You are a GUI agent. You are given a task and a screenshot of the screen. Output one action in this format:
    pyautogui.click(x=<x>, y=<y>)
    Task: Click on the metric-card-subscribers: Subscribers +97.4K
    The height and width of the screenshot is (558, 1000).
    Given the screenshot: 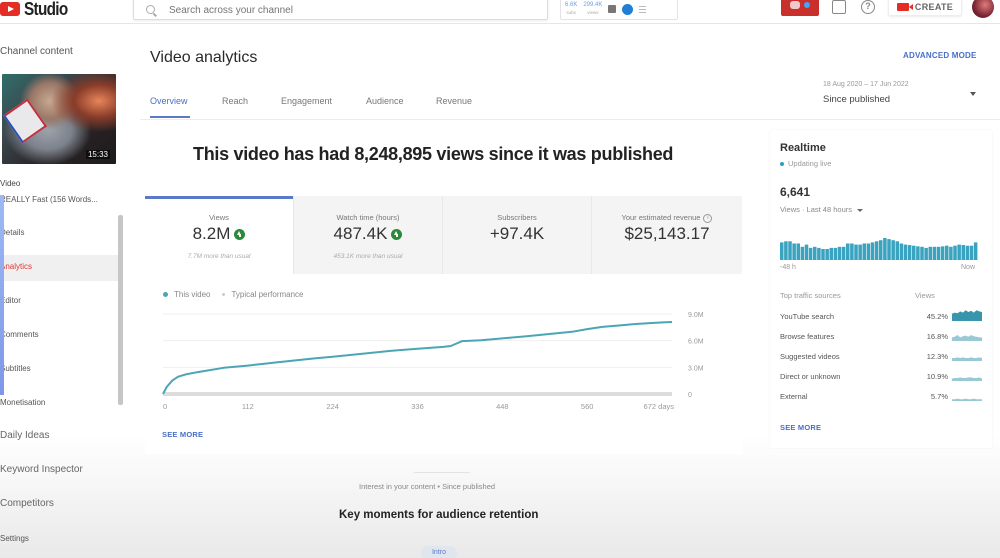 What is the action you would take?
    pyautogui.click(x=517, y=235)
    